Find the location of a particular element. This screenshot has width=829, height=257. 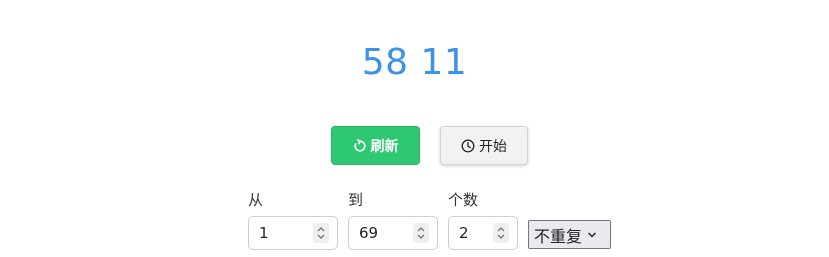

to-input: 69 is located at coordinates (393, 233).